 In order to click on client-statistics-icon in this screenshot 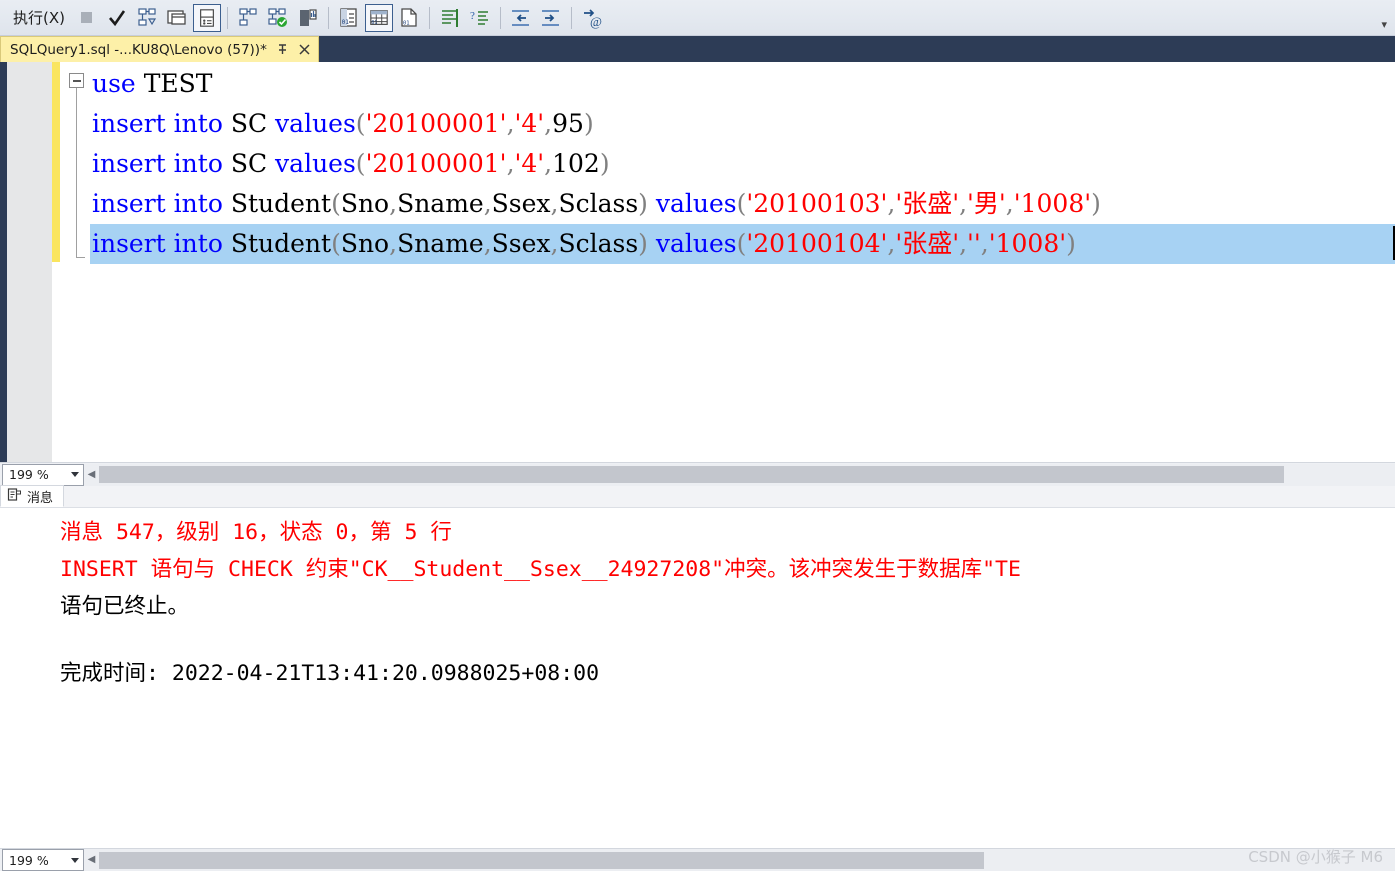, I will do `click(277, 17)`.